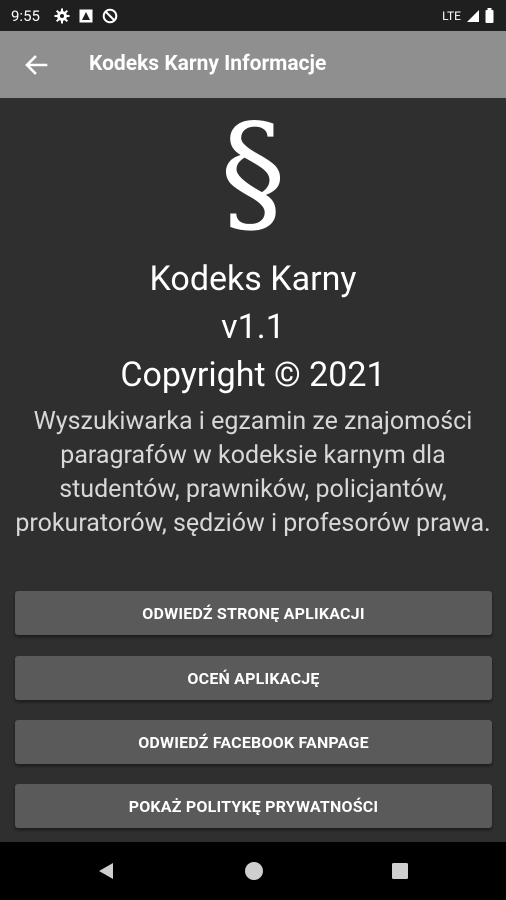  Describe the element at coordinates (253, 806) in the screenshot. I see `show-privacy-policy-button: POKAŻ POLITYKĘ PRYWATNOŚCI` at that location.